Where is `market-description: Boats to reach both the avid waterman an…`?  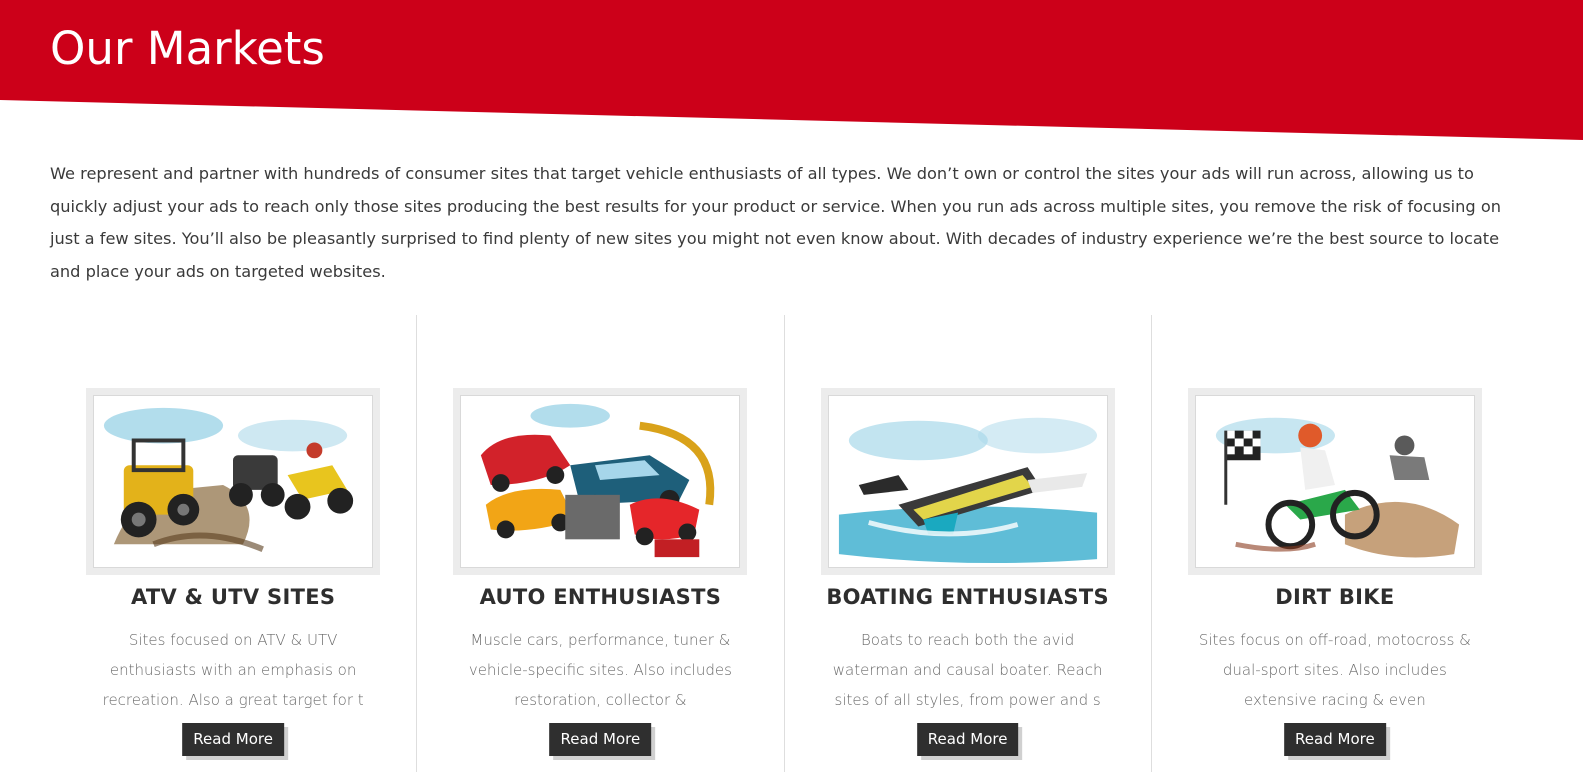 market-description: Boats to reach both the avid waterman an… is located at coordinates (967, 670).